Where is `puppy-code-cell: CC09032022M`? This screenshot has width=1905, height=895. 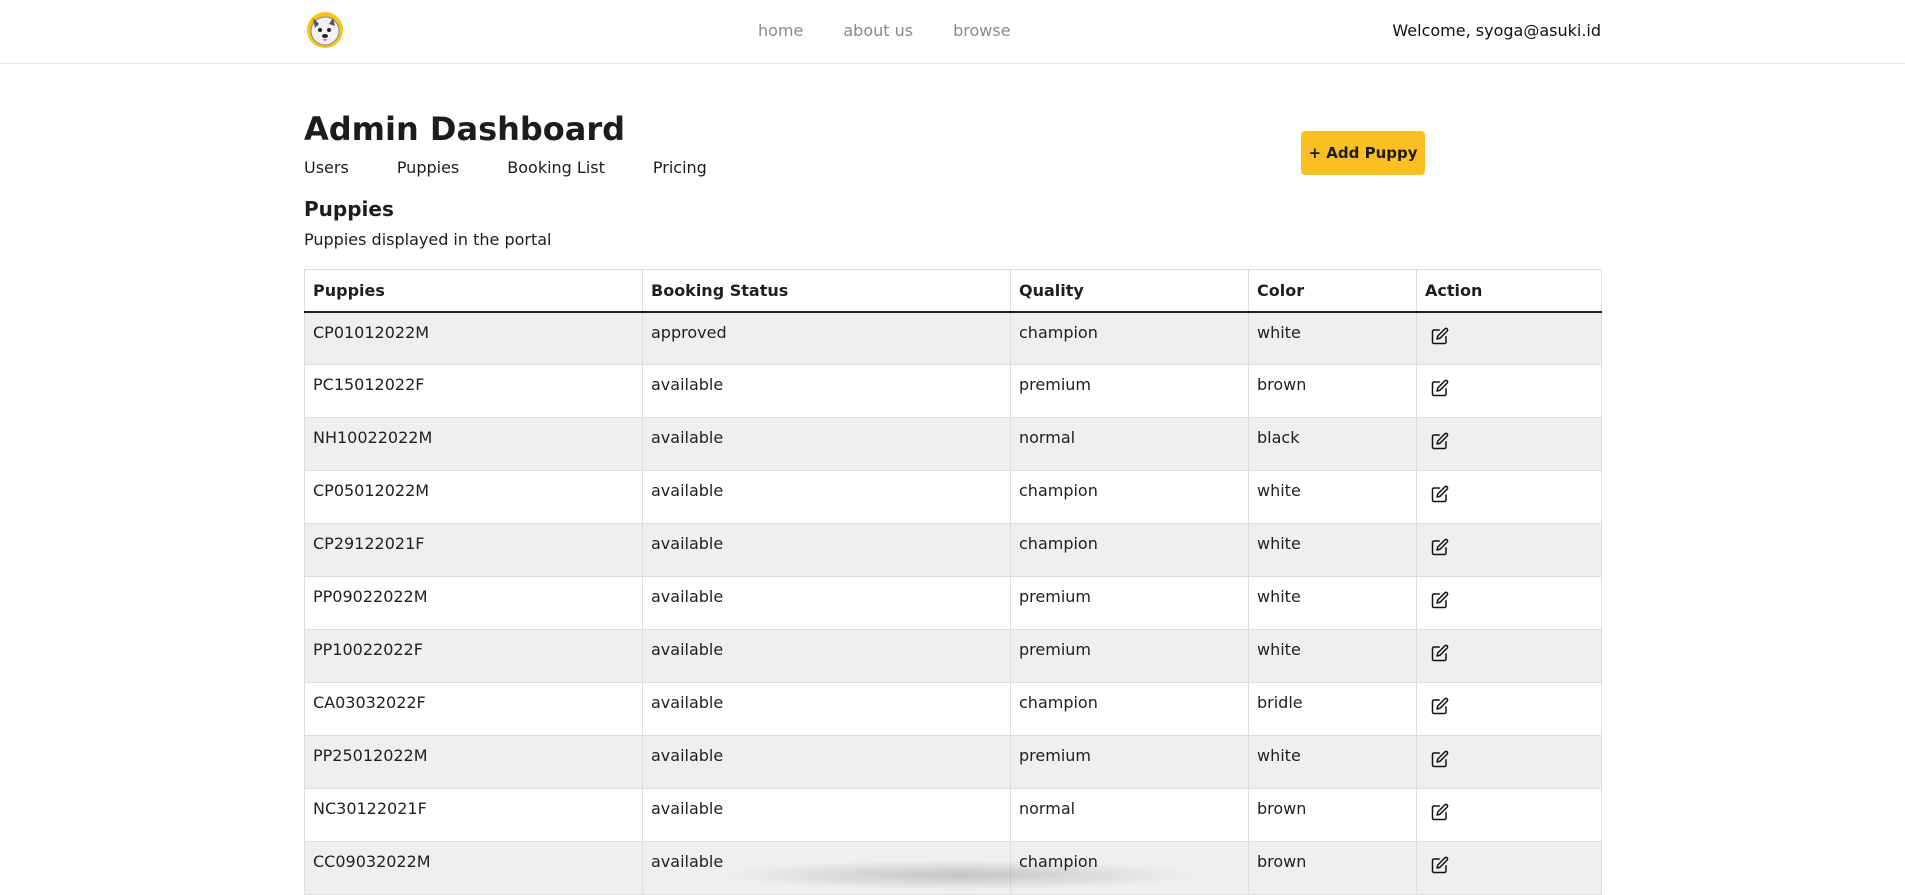
puppy-code-cell: CC09032022M is located at coordinates (473, 868).